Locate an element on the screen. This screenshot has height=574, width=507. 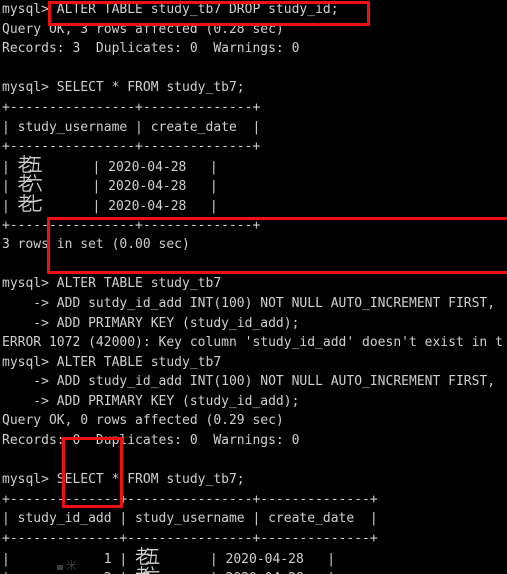
terminal-line: | 老七 | 2020-04-28 | is located at coordinates (254, 204).